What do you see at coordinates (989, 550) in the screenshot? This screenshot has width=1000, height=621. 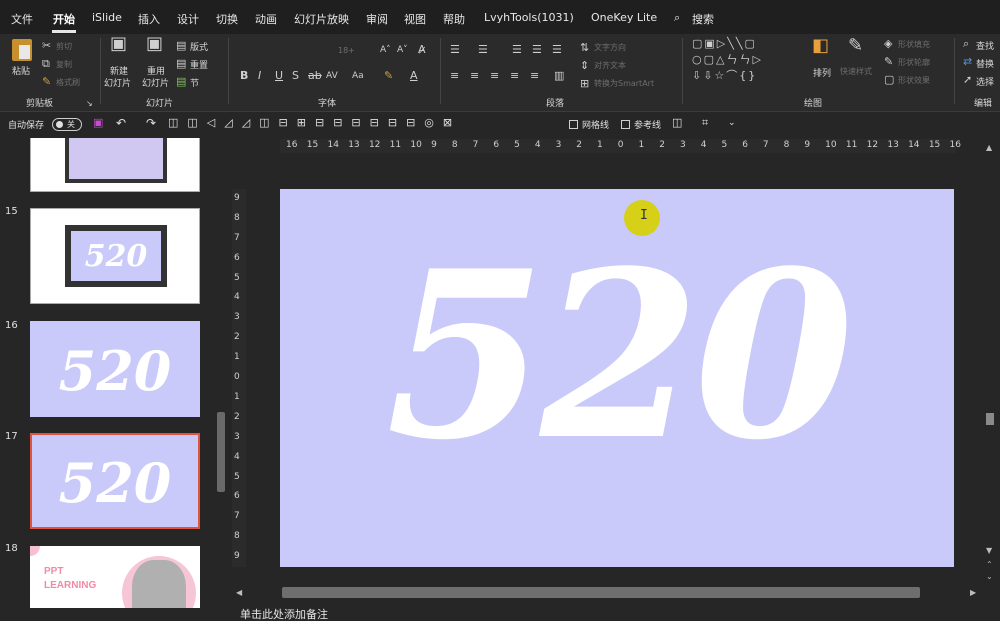 I see `scroll-down-icon: ▼` at bounding box center [989, 550].